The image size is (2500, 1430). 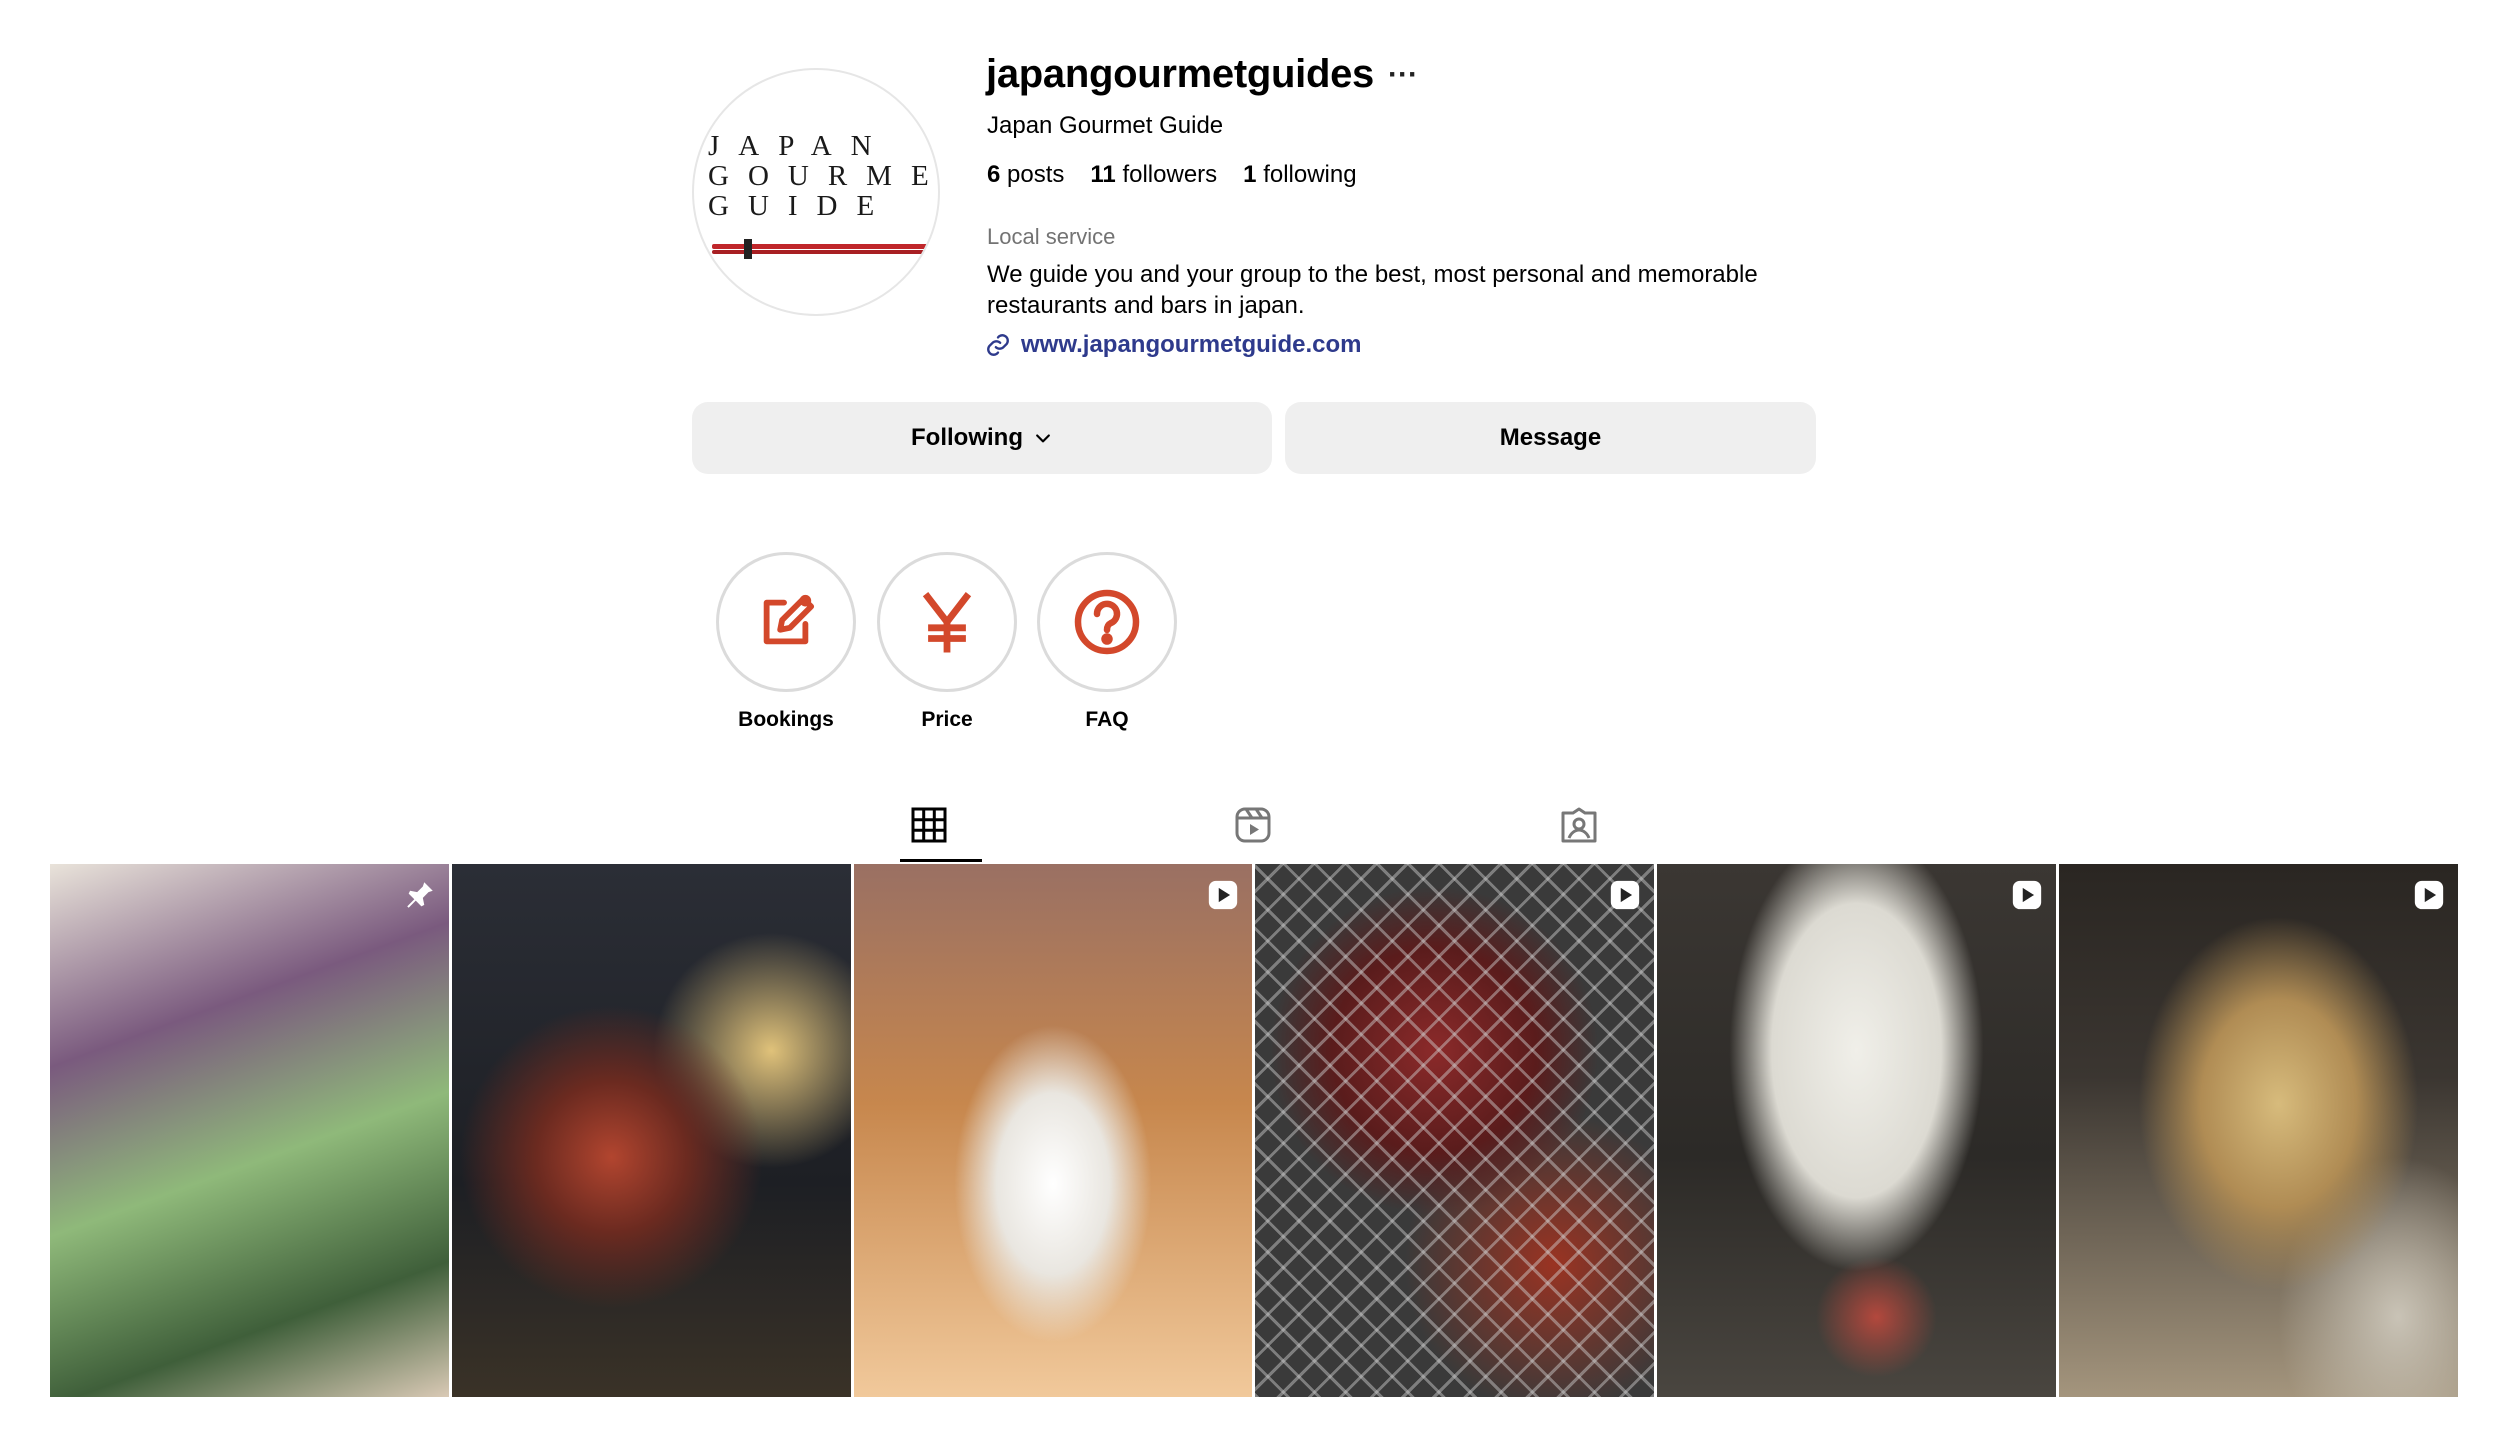 I want to click on question-icon, so click(x=1107, y=622).